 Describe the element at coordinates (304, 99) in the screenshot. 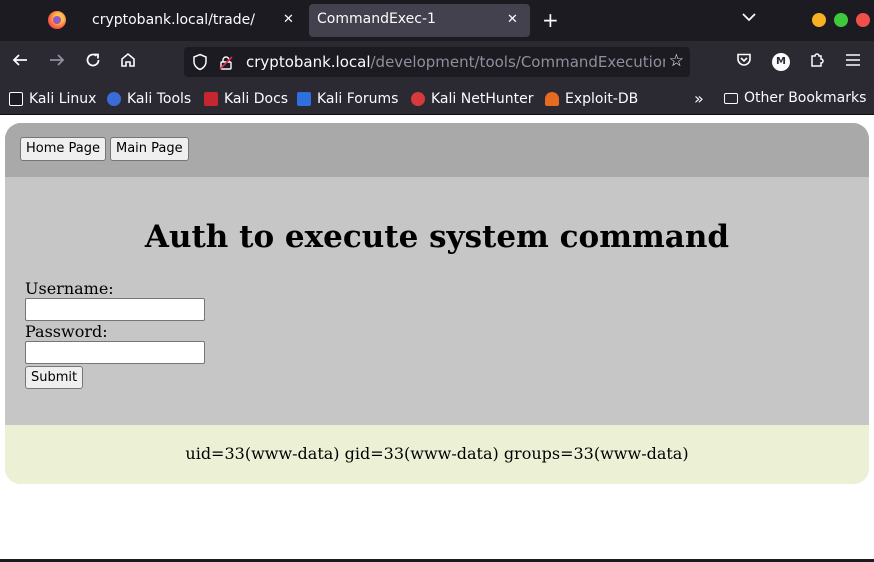

I see `kali-forums-icon` at that location.